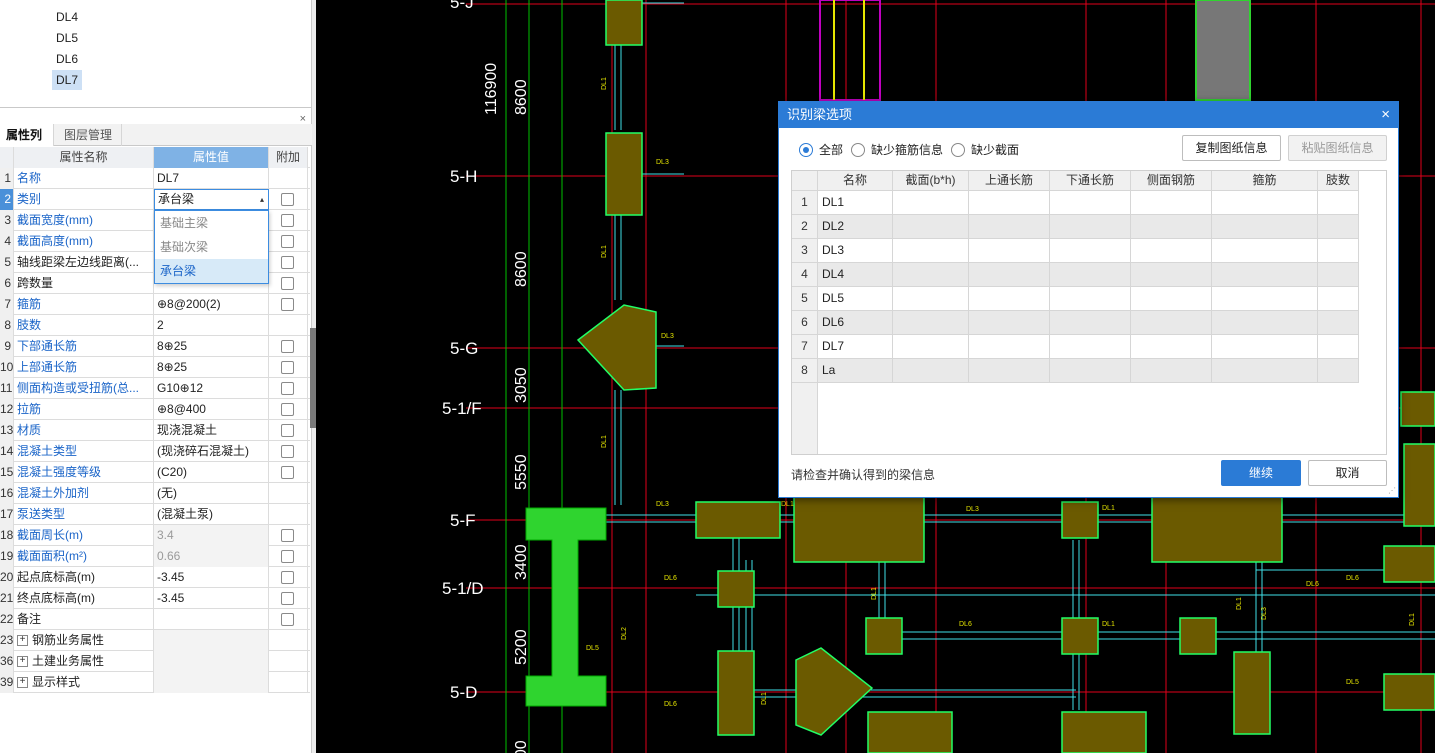  What do you see at coordinates (1076, 203) in the screenshot?
I see `table-row: 1 DL1` at bounding box center [1076, 203].